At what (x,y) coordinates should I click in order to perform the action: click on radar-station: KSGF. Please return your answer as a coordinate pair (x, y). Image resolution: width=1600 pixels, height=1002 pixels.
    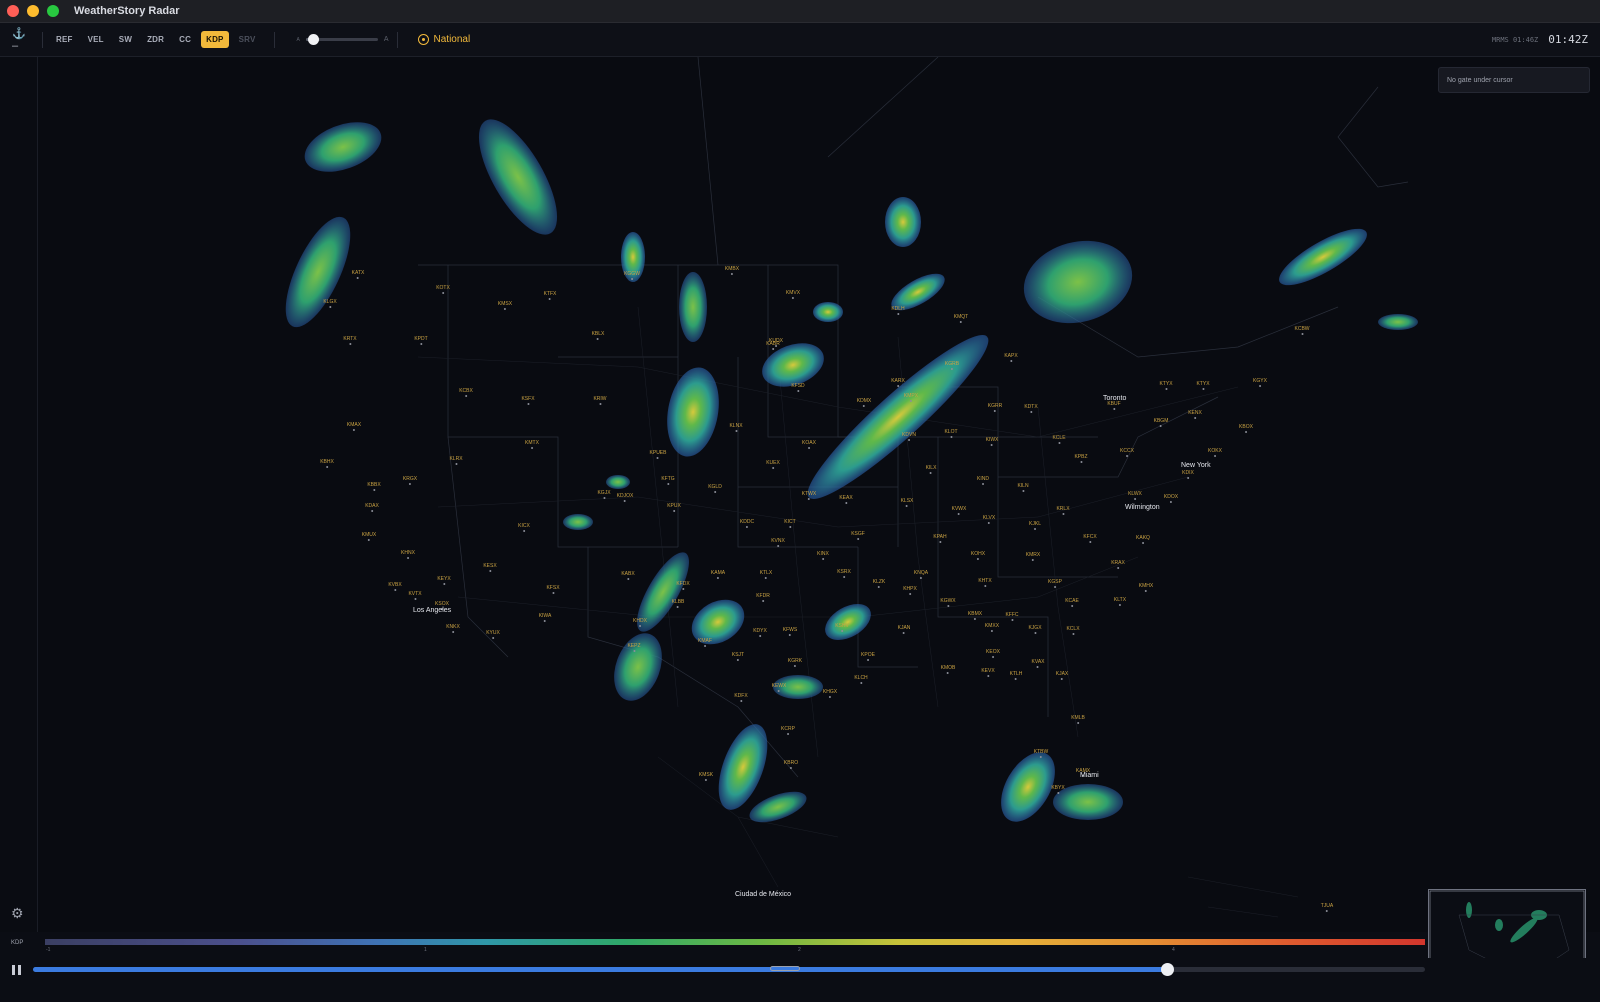
    Looking at the image, I should click on (858, 535).